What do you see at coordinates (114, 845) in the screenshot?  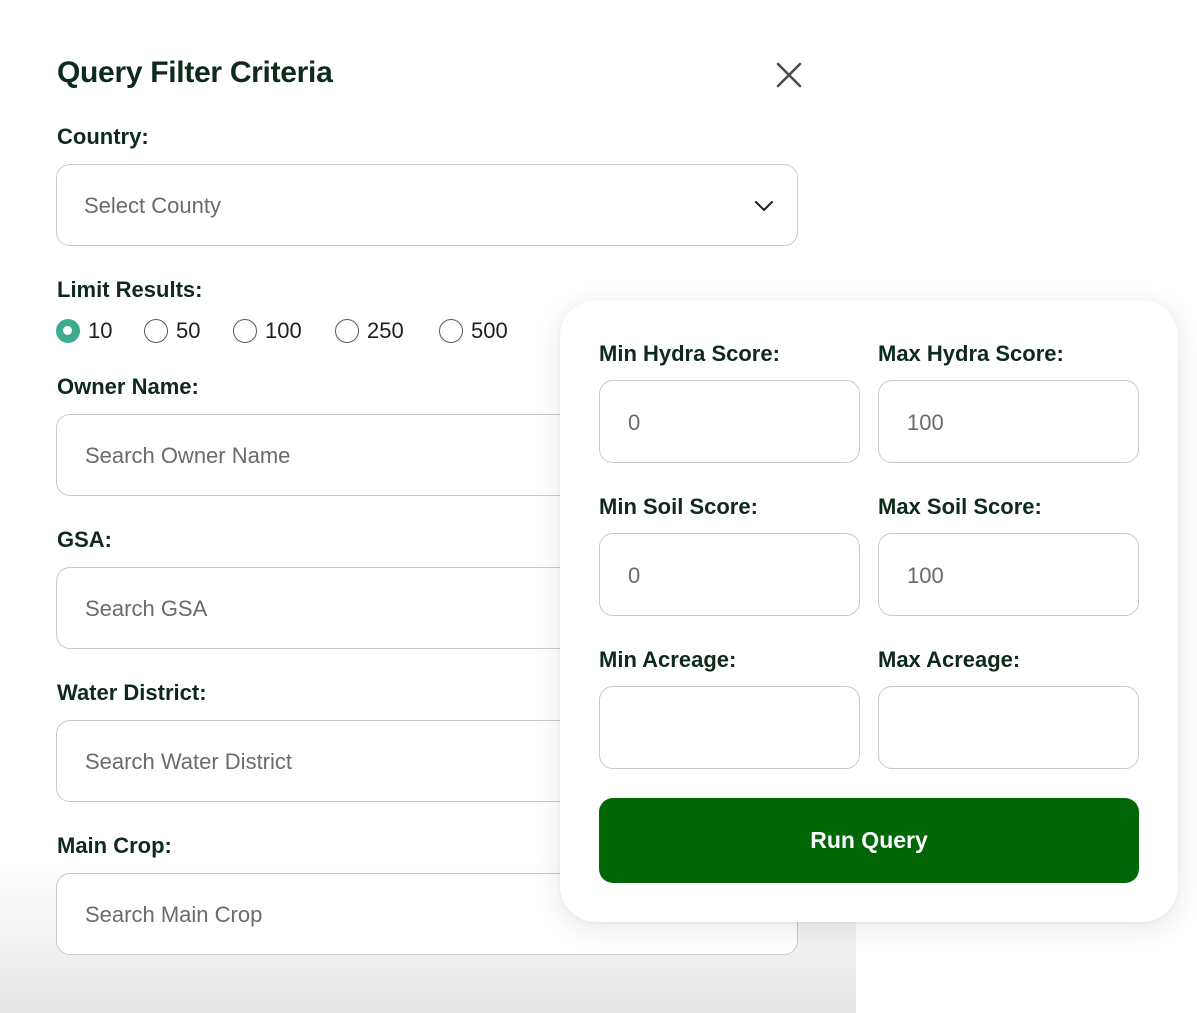 I see `main-crop-label: Main Crop:` at bounding box center [114, 845].